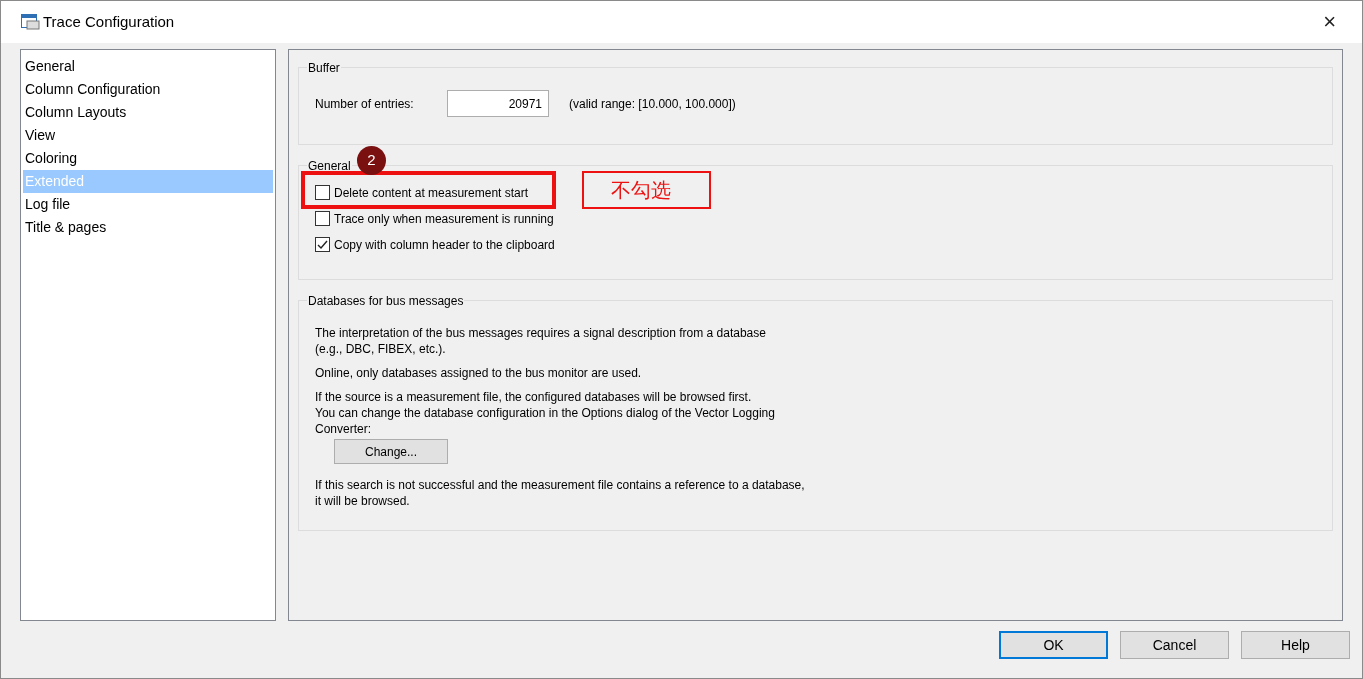 Image resolution: width=1363 pixels, height=679 pixels. I want to click on help-text: If this search is not successful and the measurement file contains a reference to a database, it will be browsed., so click(560, 493).